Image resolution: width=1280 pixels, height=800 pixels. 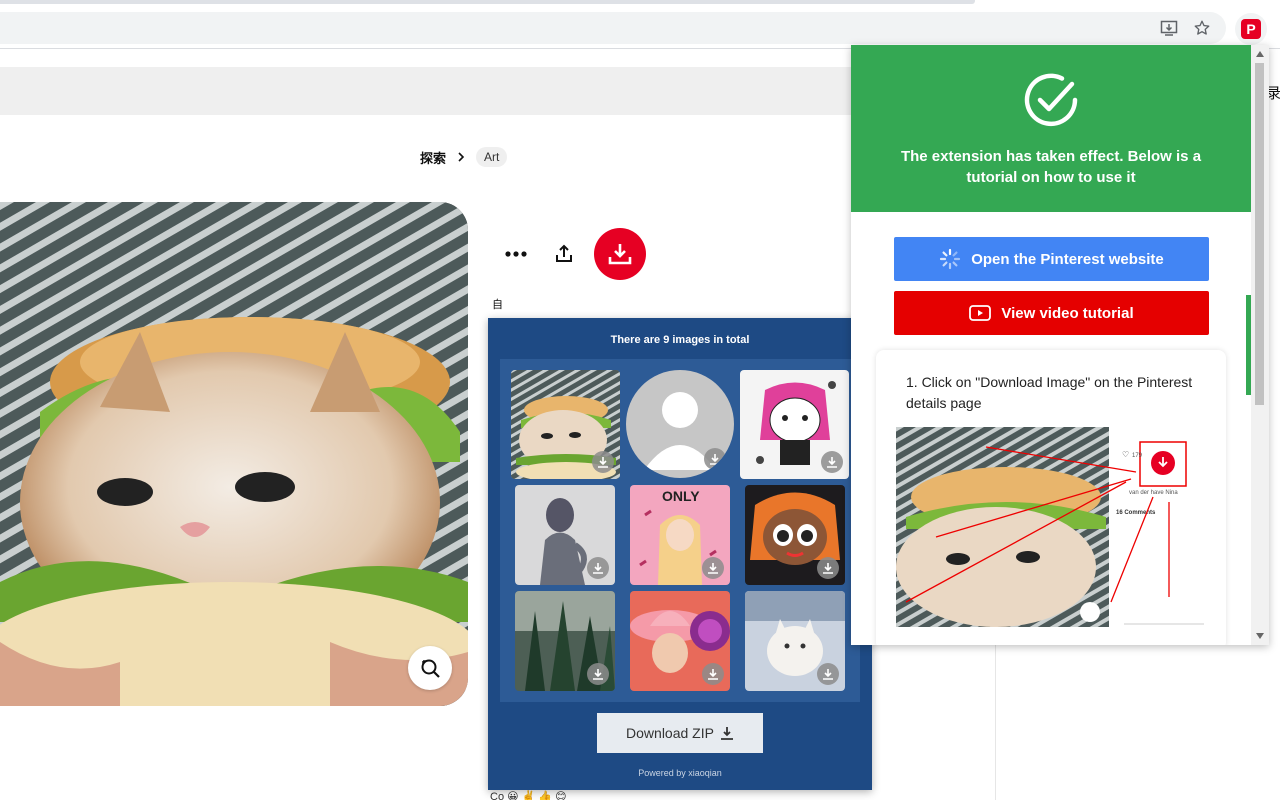 What do you see at coordinates (565, 641) in the screenshot?
I see `thumb-pine-forest` at bounding box center [565, 641].